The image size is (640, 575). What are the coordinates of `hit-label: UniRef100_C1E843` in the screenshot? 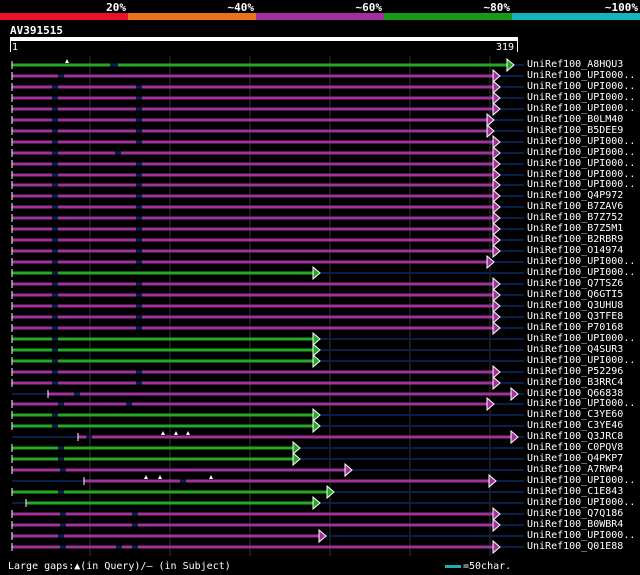 It's located at (575, 491).